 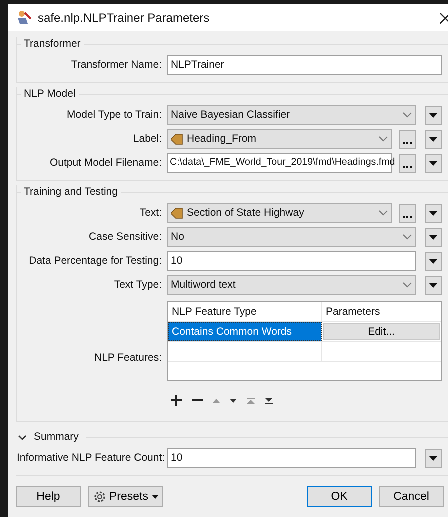 What do you see at coordinates (95, 261) in the screenshot?
I see `field-label: Data Percentage for Testing:` at bounding box center [95, 261].